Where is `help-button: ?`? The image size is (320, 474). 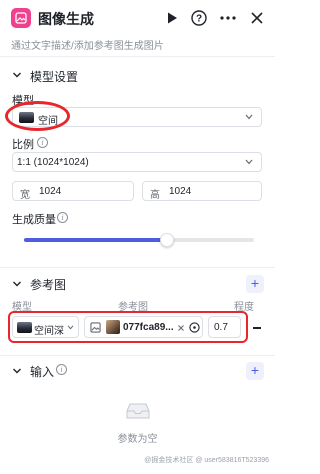 help-button: ? is located at coordinates (199, 18).